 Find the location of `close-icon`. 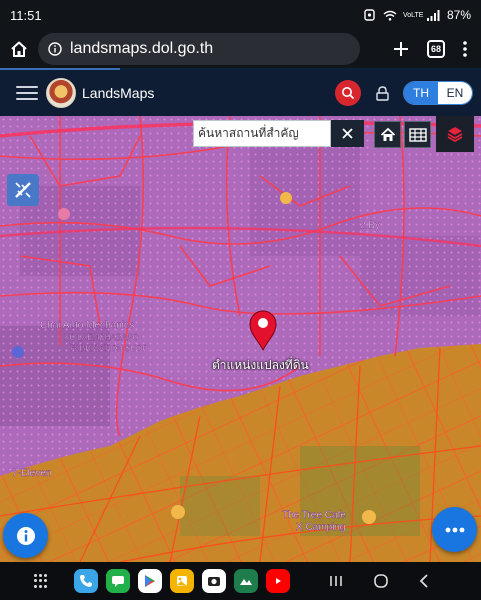

close-icon is located at coordinates (347, 133).